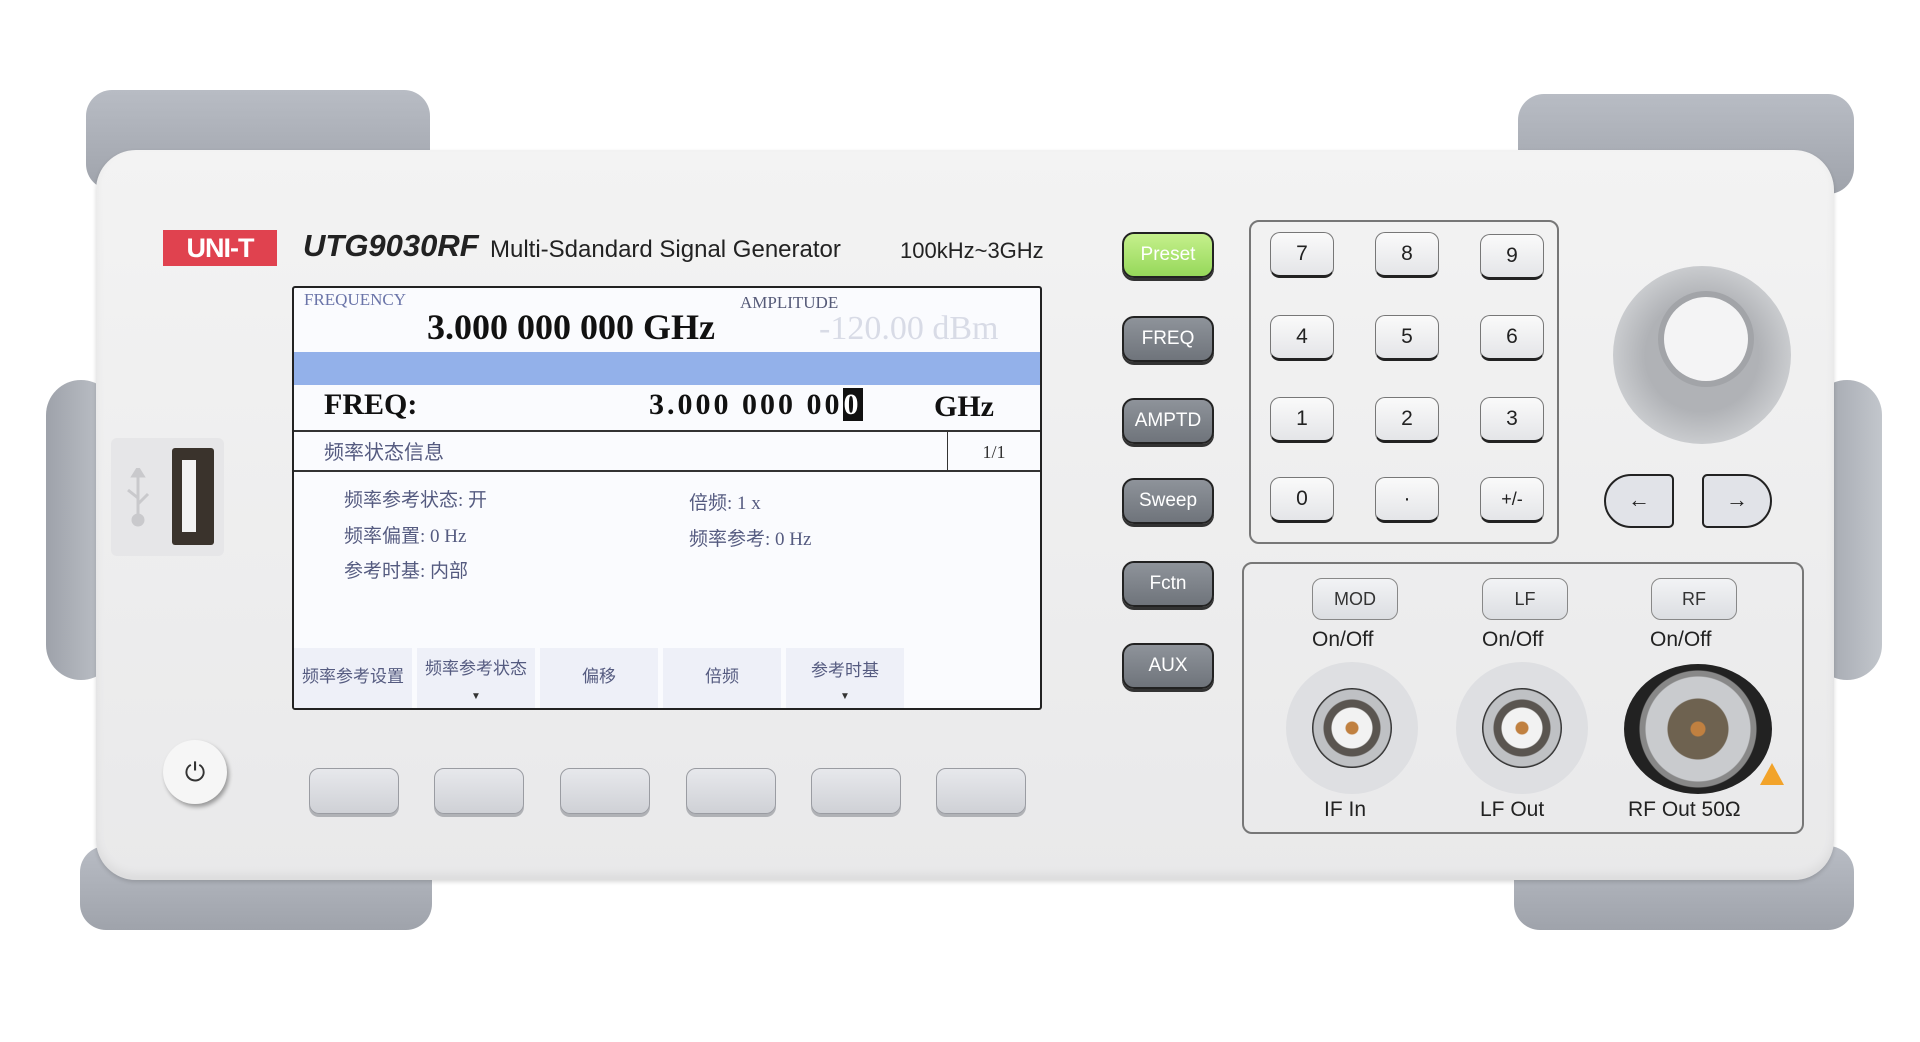 Image resolution: width=1920 pixels, height=1042 pixels. I want to click on key-1: 1, so click(1302, 420).